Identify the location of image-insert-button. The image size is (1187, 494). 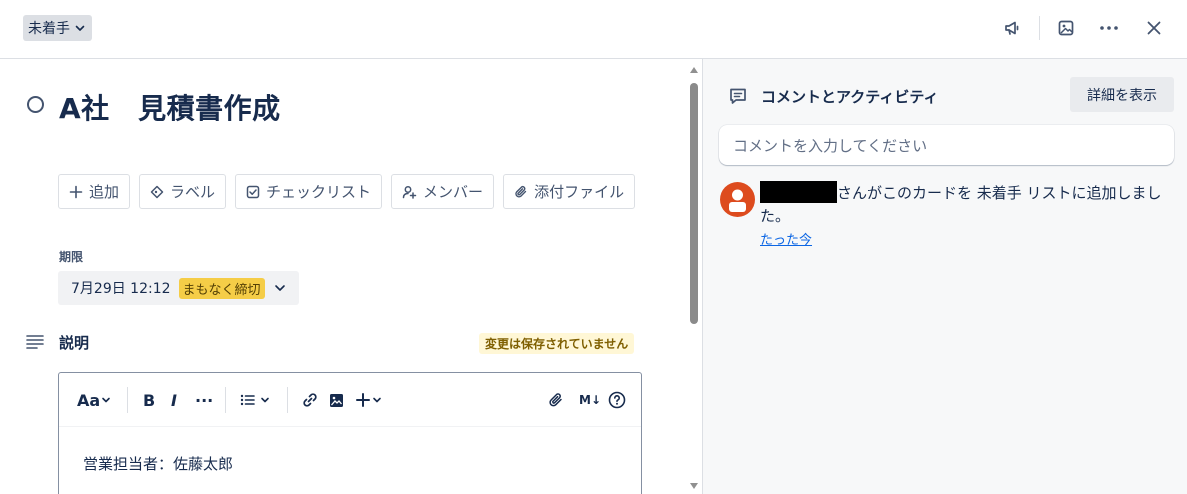
(336, 400).